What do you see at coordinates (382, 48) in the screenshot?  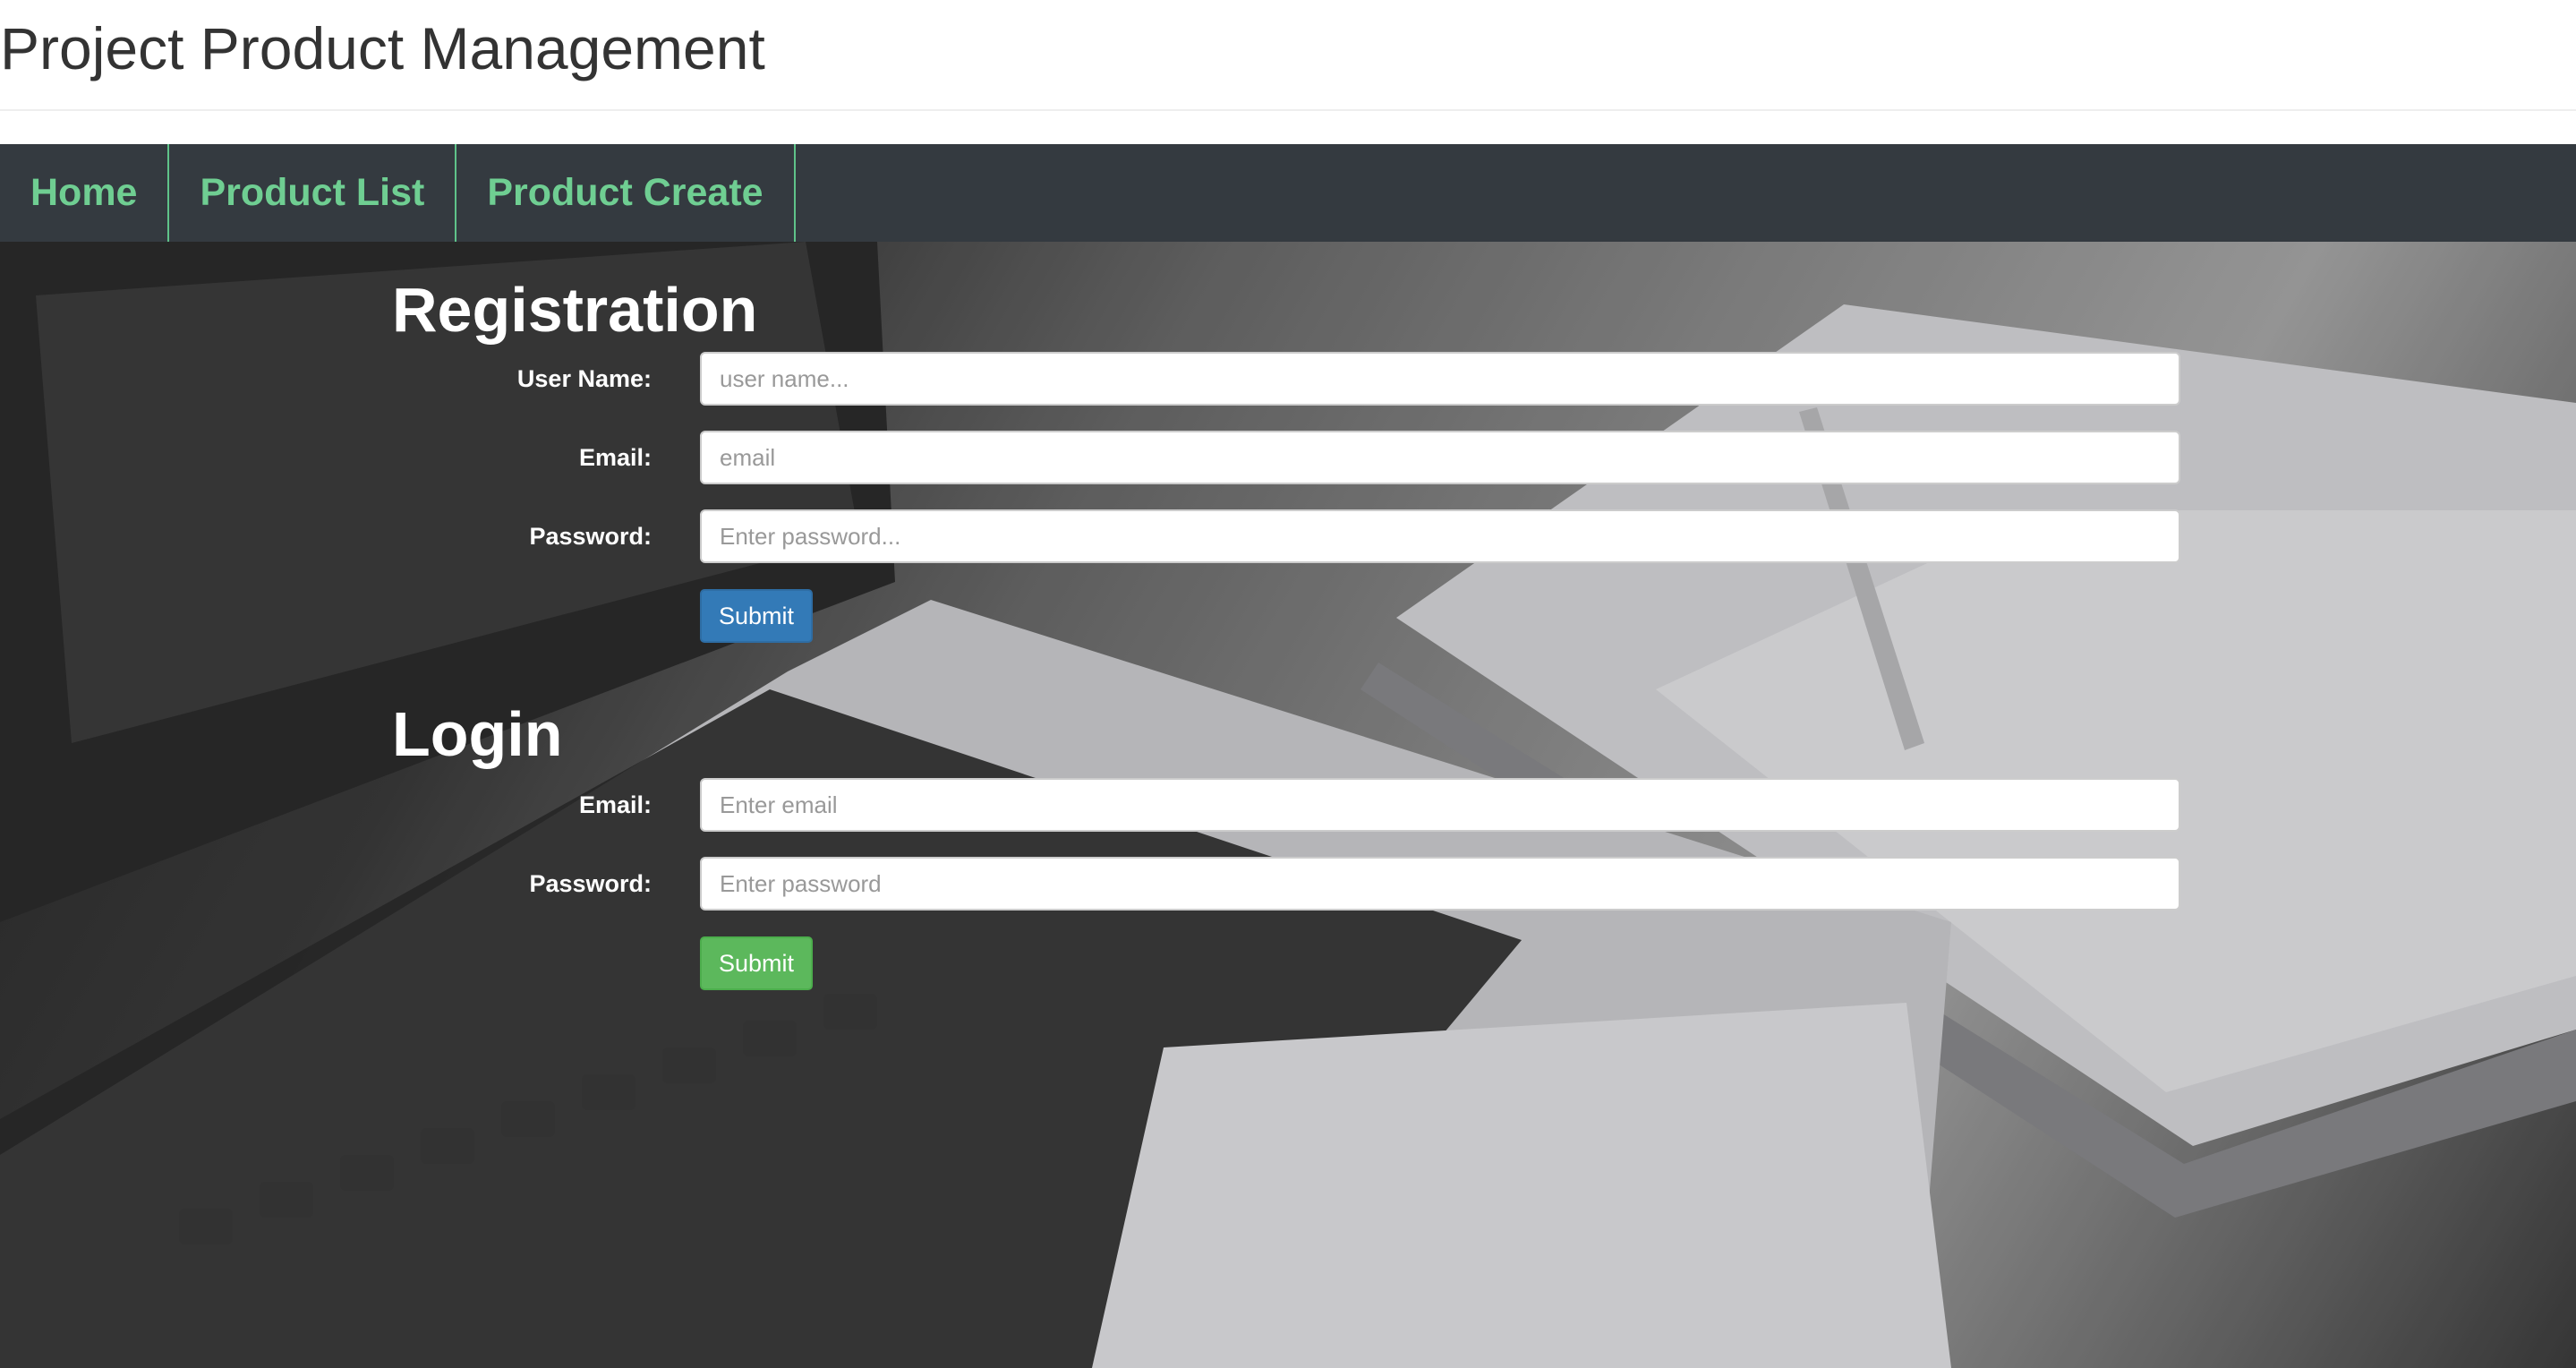 I see `page-title: Project Product Management` at bounding box center [382, 48].